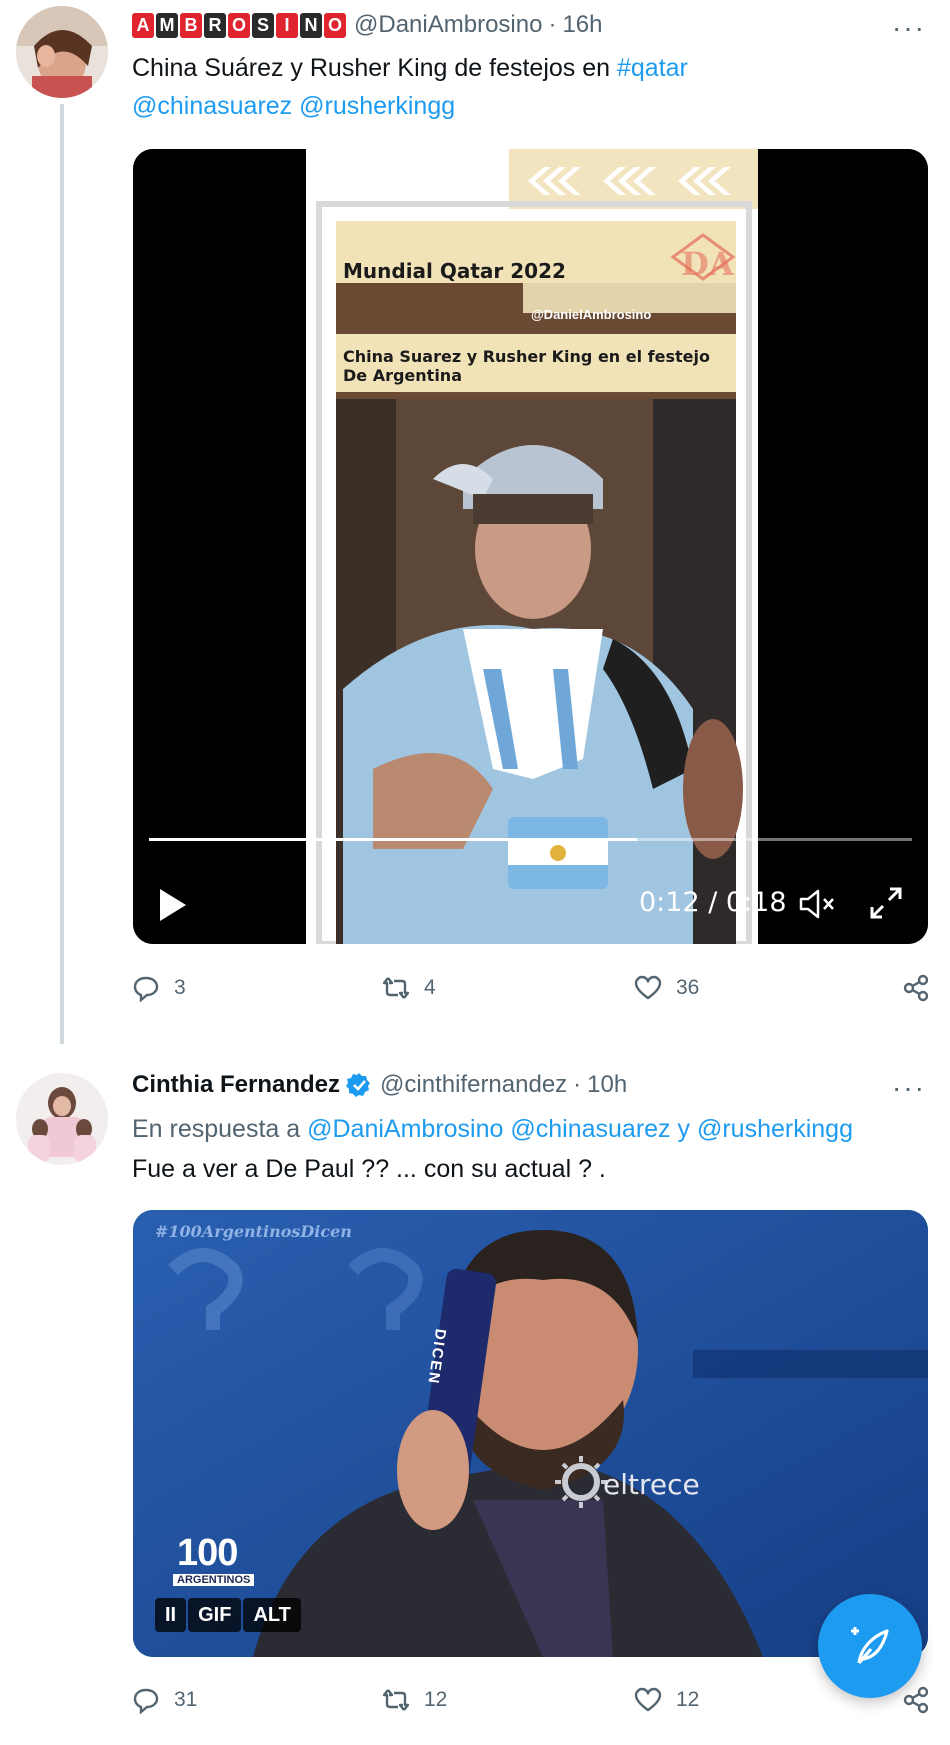 The height and width of the screenshot is (1745, 950). What do you see at coordinates (430, 987) in the screenshot?
I see `retweet-count: 4` at bounding box center [430, 987].